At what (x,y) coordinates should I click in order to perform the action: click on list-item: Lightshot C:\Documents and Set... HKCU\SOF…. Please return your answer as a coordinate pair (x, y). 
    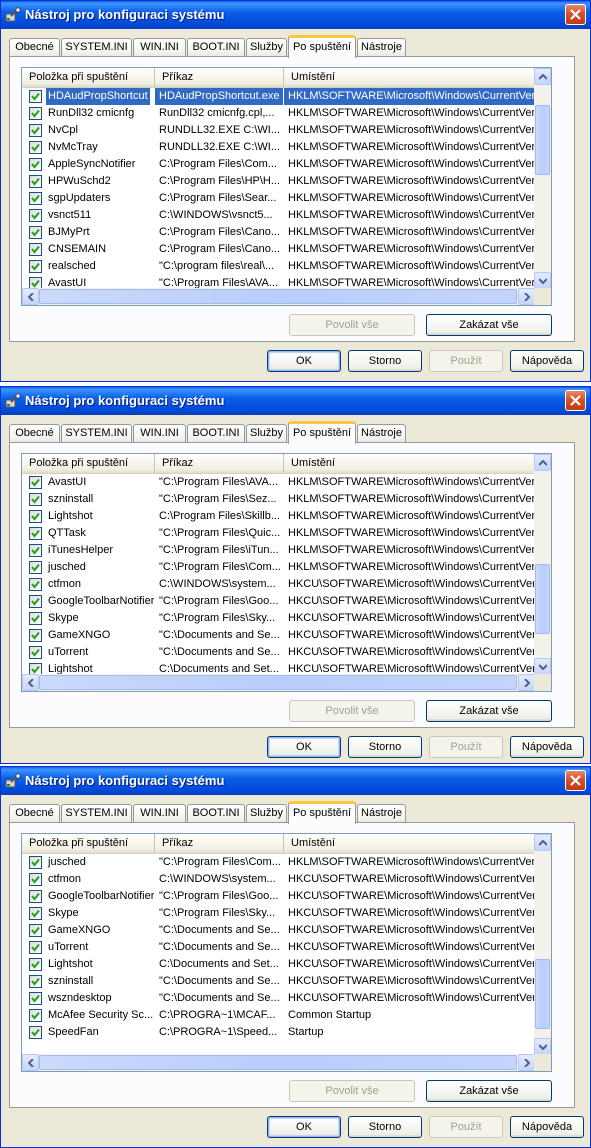
    Looking at the image, I should click on (278, 964).